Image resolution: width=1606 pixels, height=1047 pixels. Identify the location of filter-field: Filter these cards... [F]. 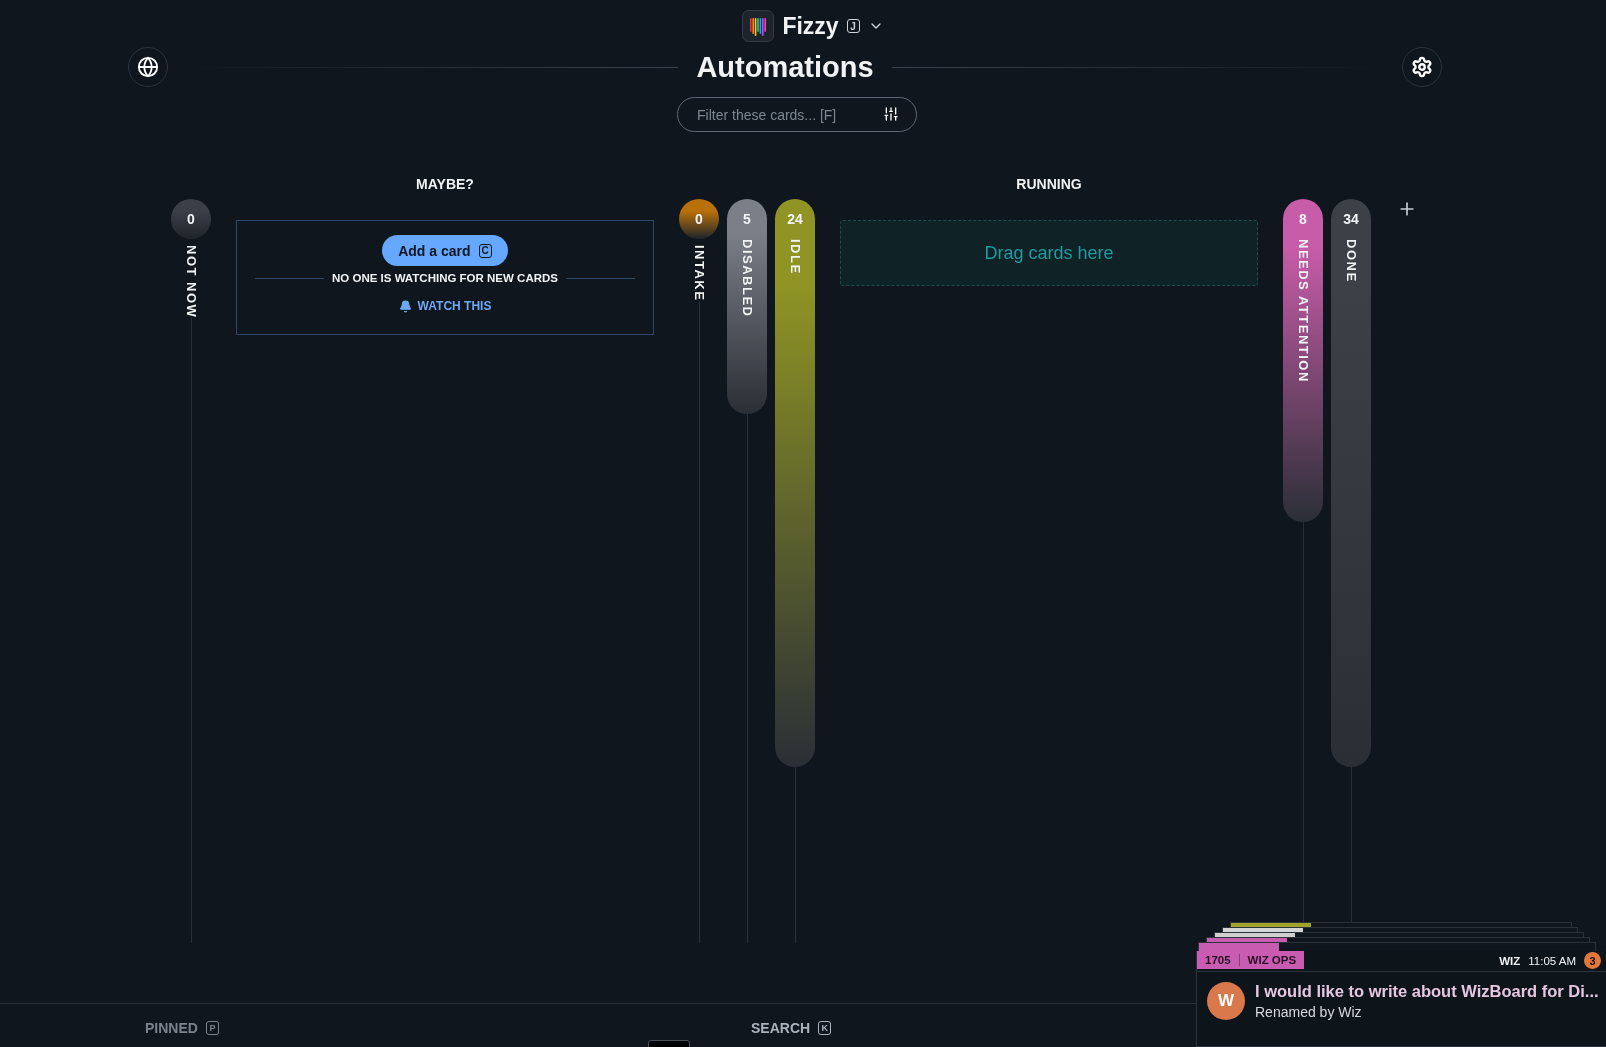
(797, 114).